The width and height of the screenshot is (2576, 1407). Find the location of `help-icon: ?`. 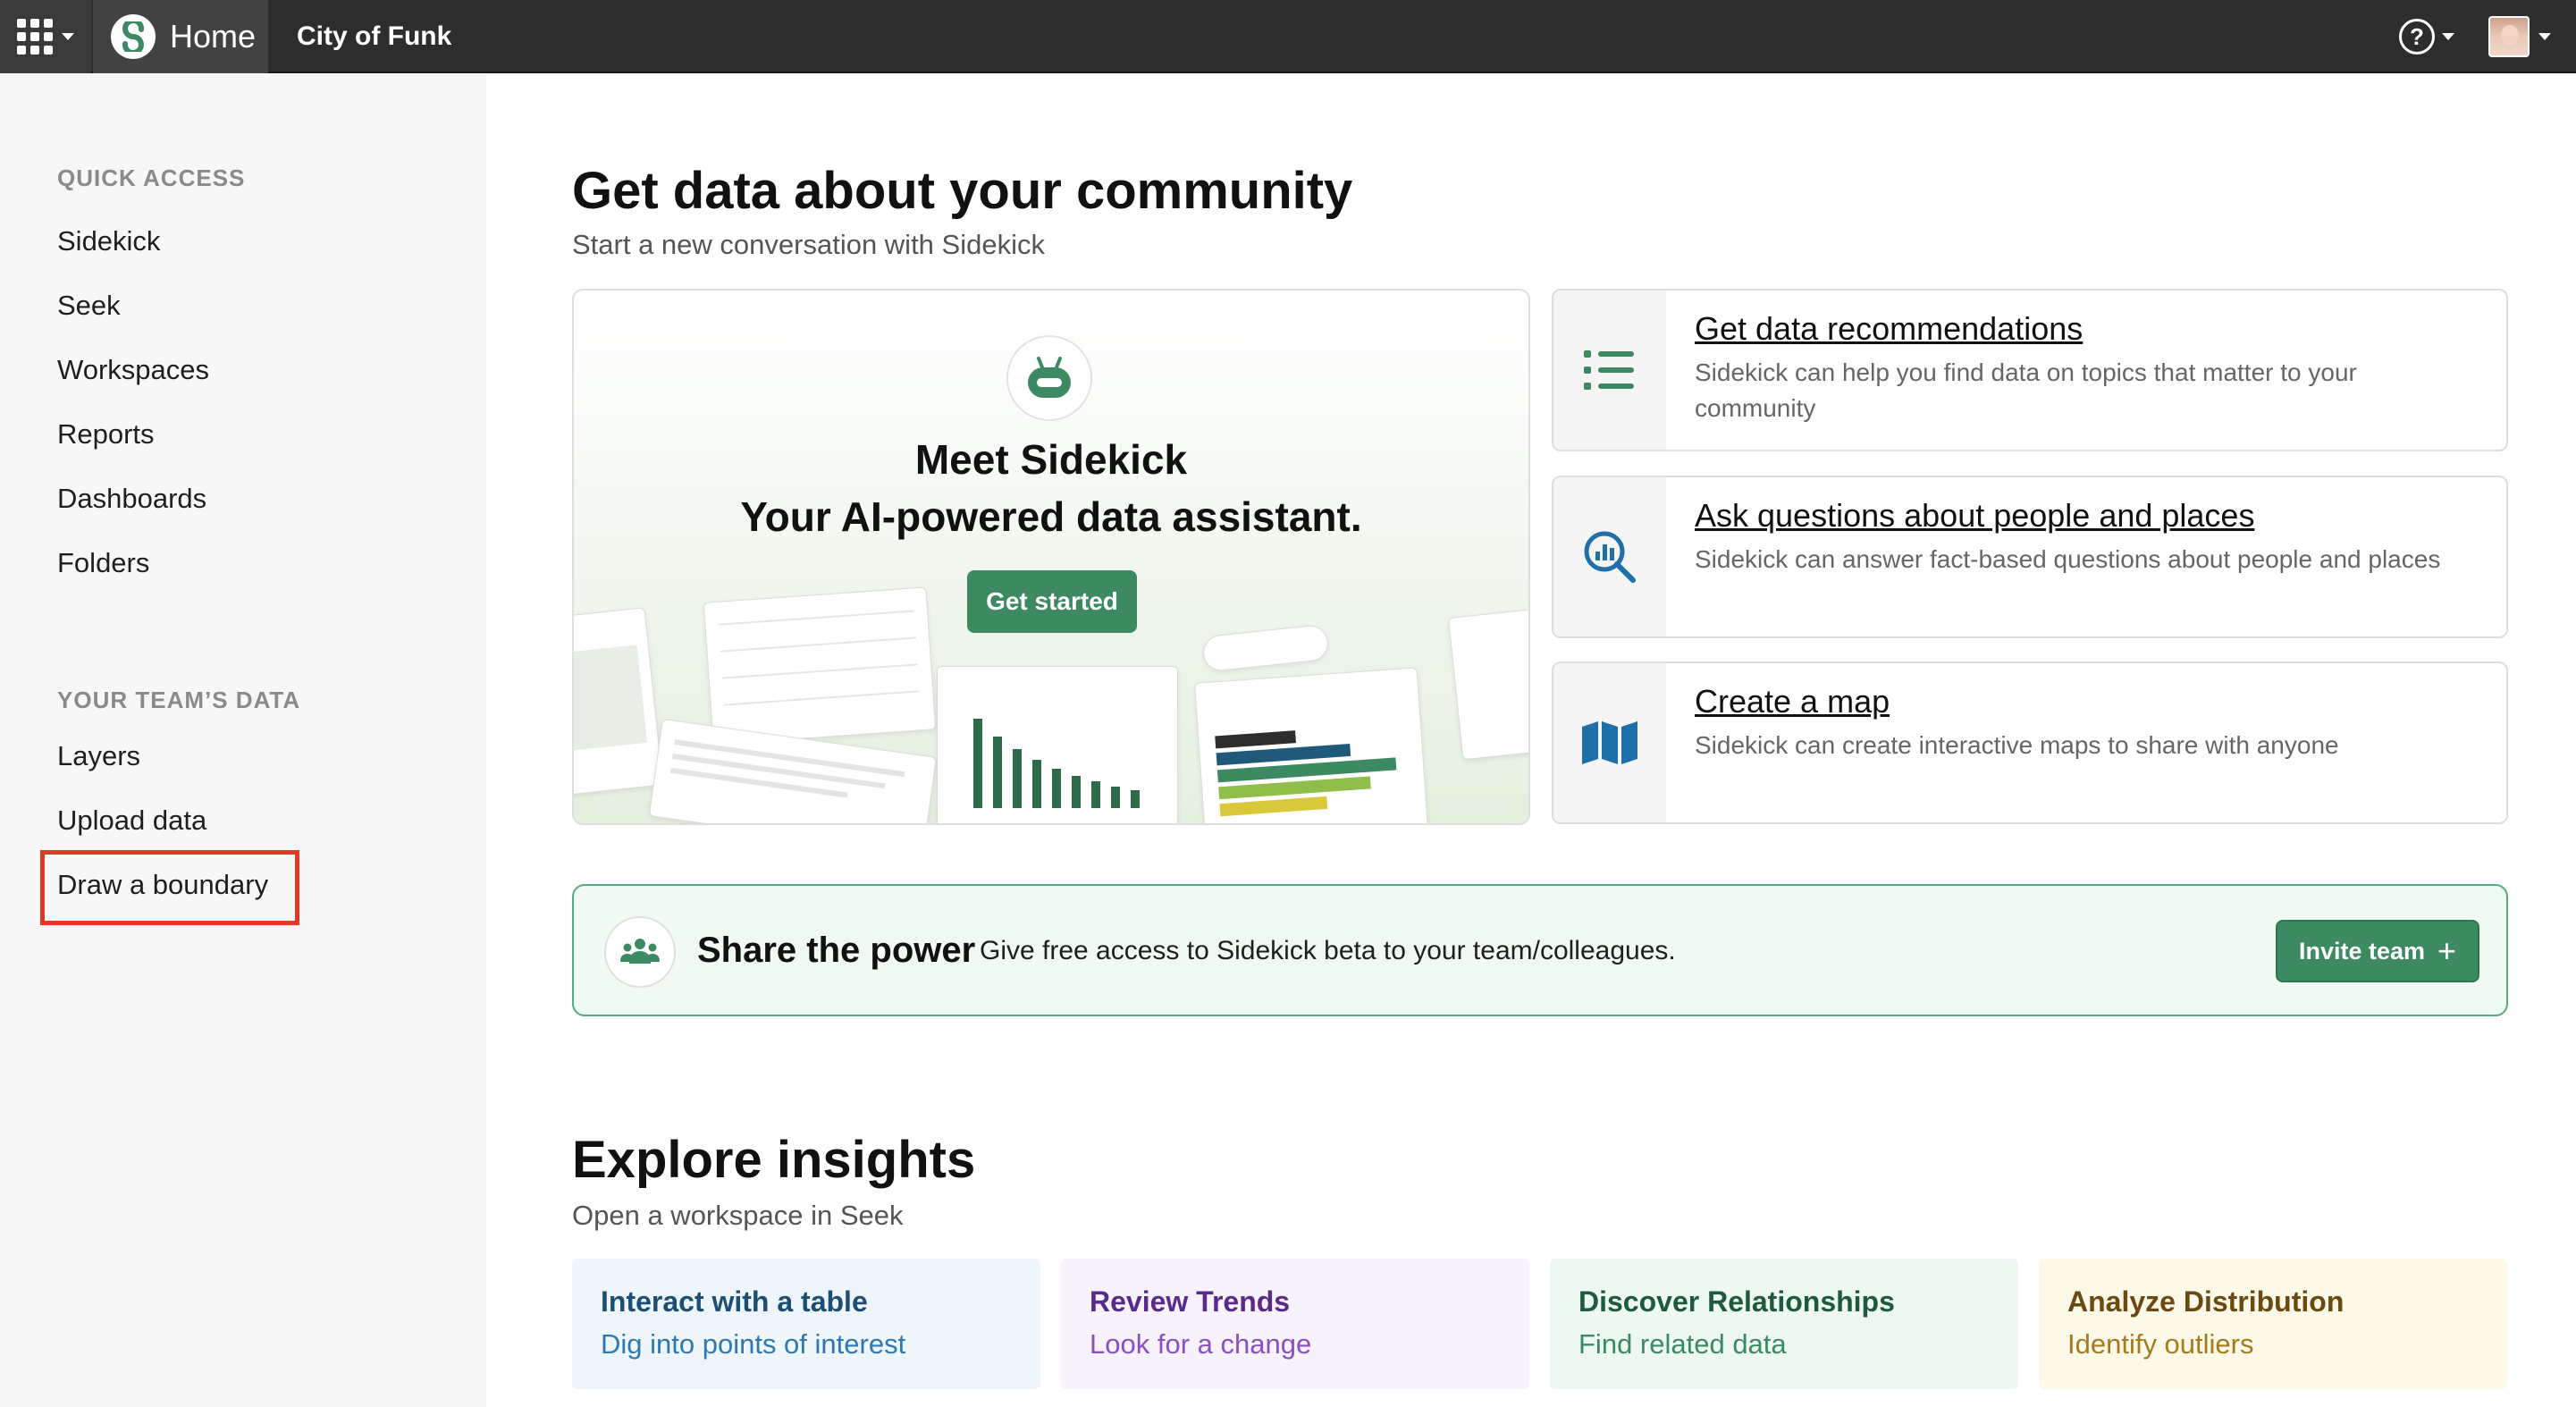

help-icon: ? is located at coordinates (2417, 37).